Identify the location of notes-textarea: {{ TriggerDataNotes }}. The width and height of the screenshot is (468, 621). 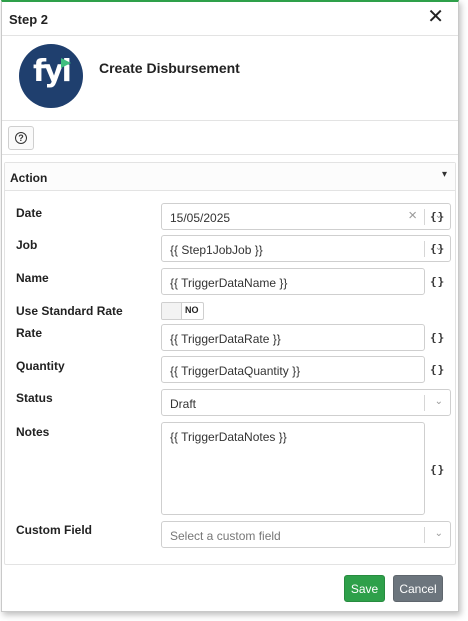
(293, 468).